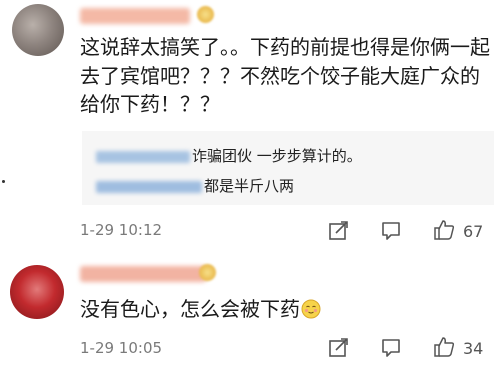  What do you see at coordinates (277, 156) in the screenshot?
I see `reply-text: 诈骗团伙 一步步算计的。` at bounding box center [277, 156].